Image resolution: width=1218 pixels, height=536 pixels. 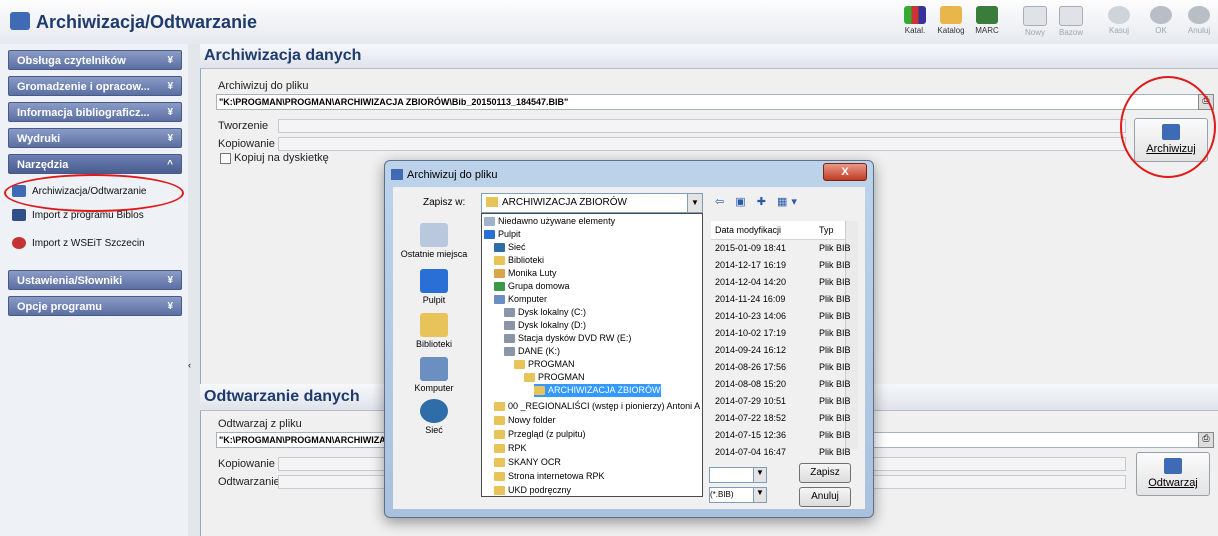 I want to click on place-recent: Ostatnie miejsca, so click(x=434, y=241).